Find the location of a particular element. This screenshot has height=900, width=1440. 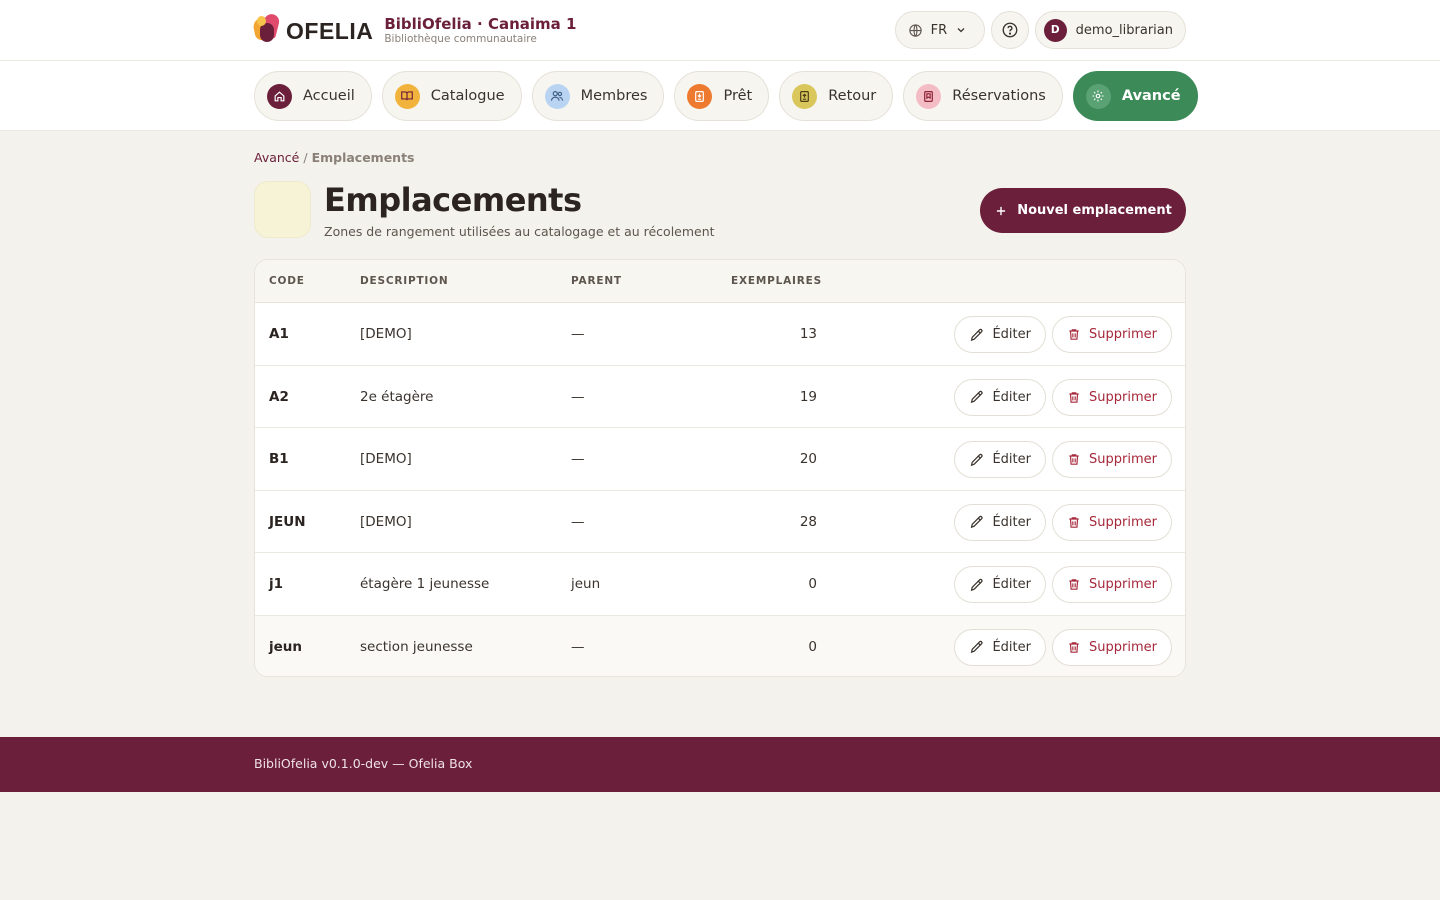

location-item-count: 20 is located at coordinates (808, 459).